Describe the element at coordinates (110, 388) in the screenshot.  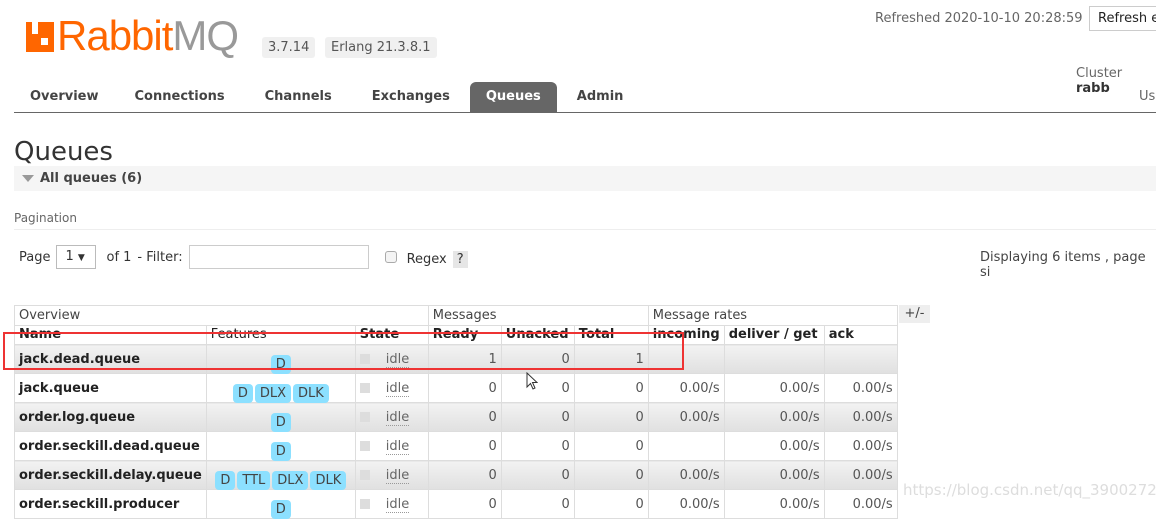
I see `queue-name-link: jack.queue` at that location.